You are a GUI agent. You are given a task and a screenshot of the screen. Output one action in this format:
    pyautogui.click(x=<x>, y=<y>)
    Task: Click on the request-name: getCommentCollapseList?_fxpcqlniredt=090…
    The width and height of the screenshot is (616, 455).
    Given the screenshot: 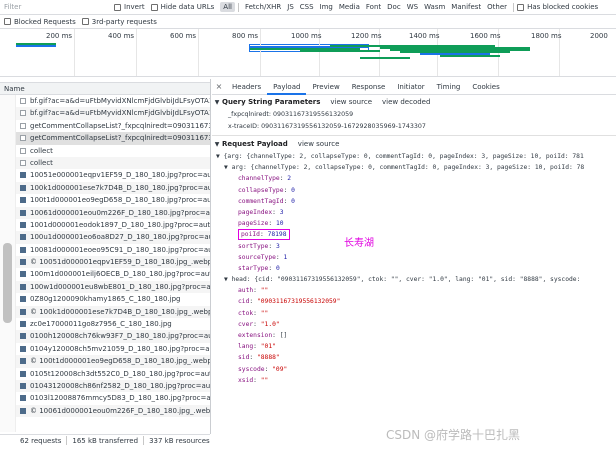 What is the action you would take?
    pyautogui.click(x=120, y=138)
    